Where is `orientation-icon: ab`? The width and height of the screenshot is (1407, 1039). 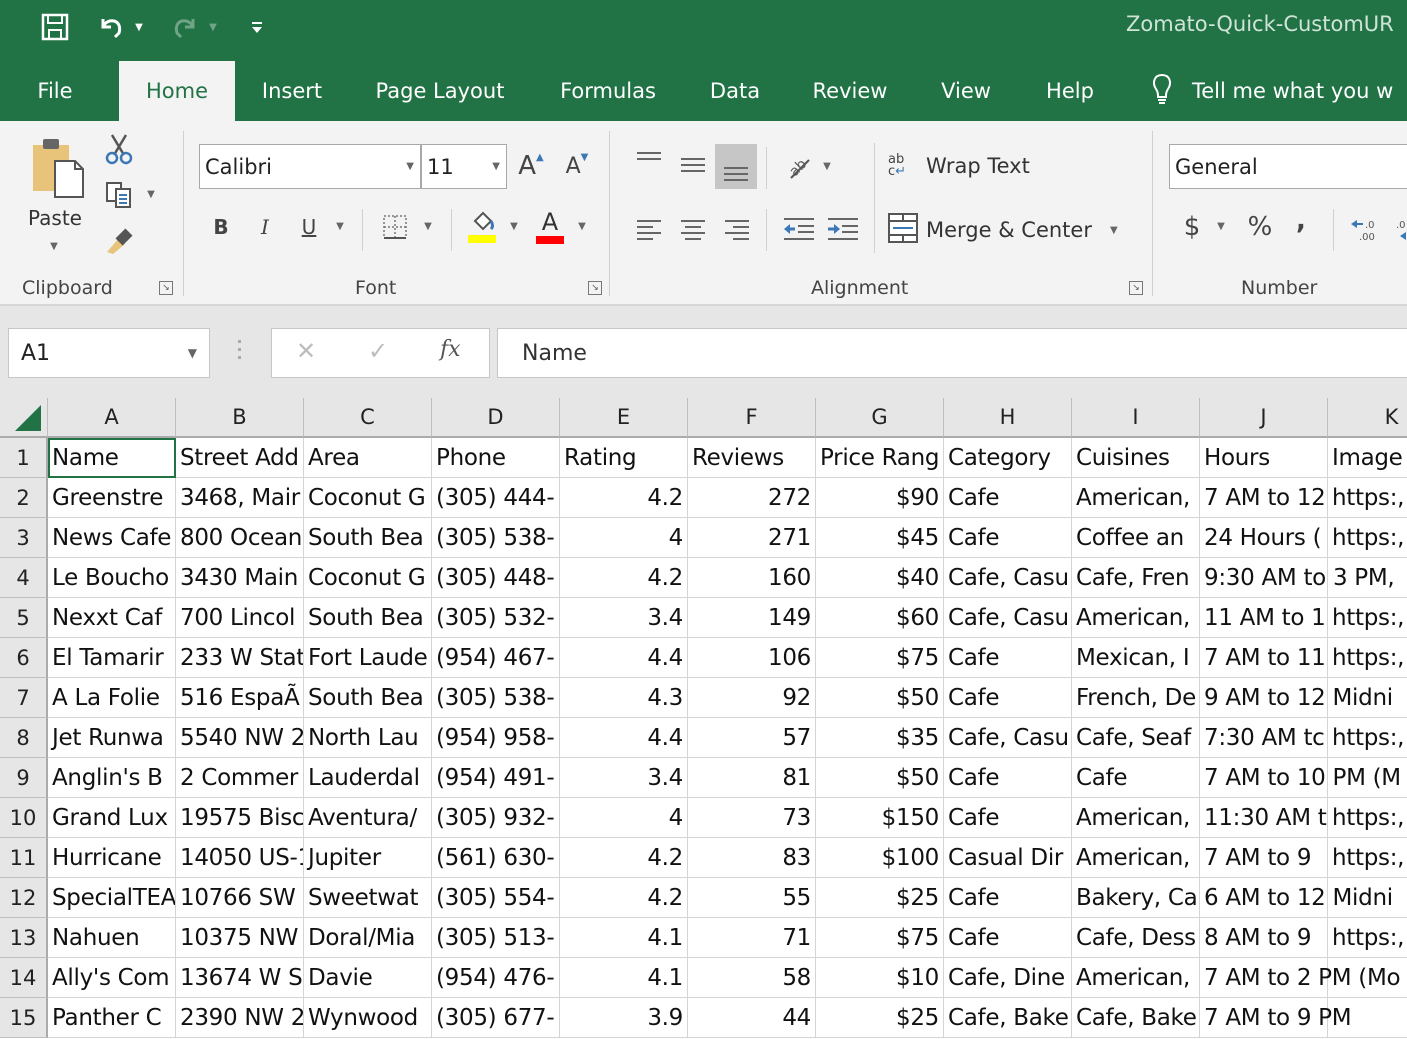
orientation-icon: ab is located at coordinates (798, 165).